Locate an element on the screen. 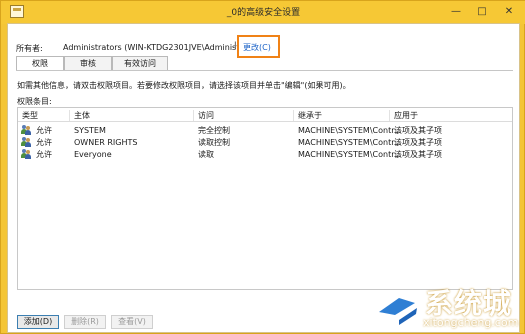 Image resolution: width=525 pixels, height=334 pixels. maximize-button: □ is located at coordinates (482, 11).